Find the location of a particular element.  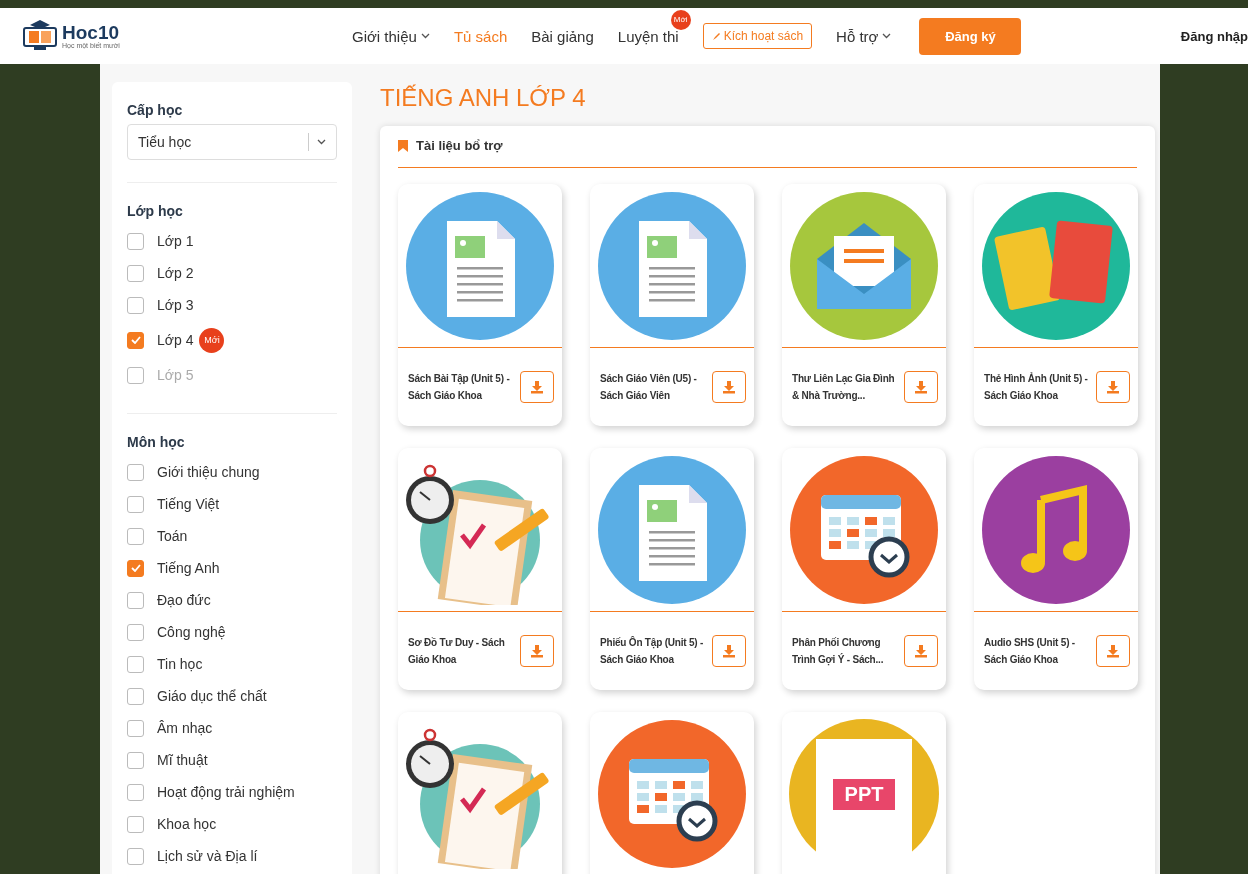

nav-link: Hỗ trợ is located at coordinates (864, 36).